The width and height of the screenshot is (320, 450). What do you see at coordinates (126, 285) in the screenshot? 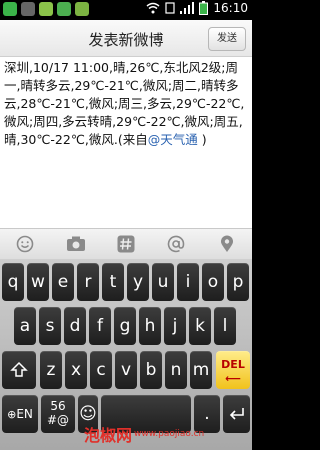
I see `keyboard-row-1: q w e r t y u i o p` at bounding box center [126, 285].